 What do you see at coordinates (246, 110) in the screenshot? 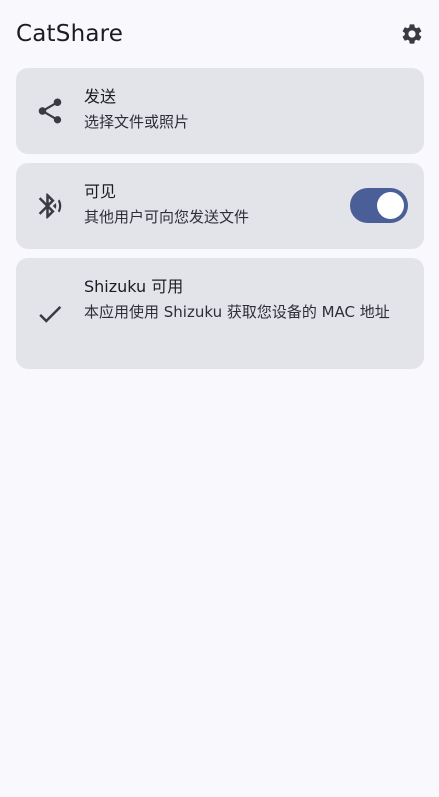
I see `send-card-text: 发送 选择文件或照片` at bounding box center [246, 110].